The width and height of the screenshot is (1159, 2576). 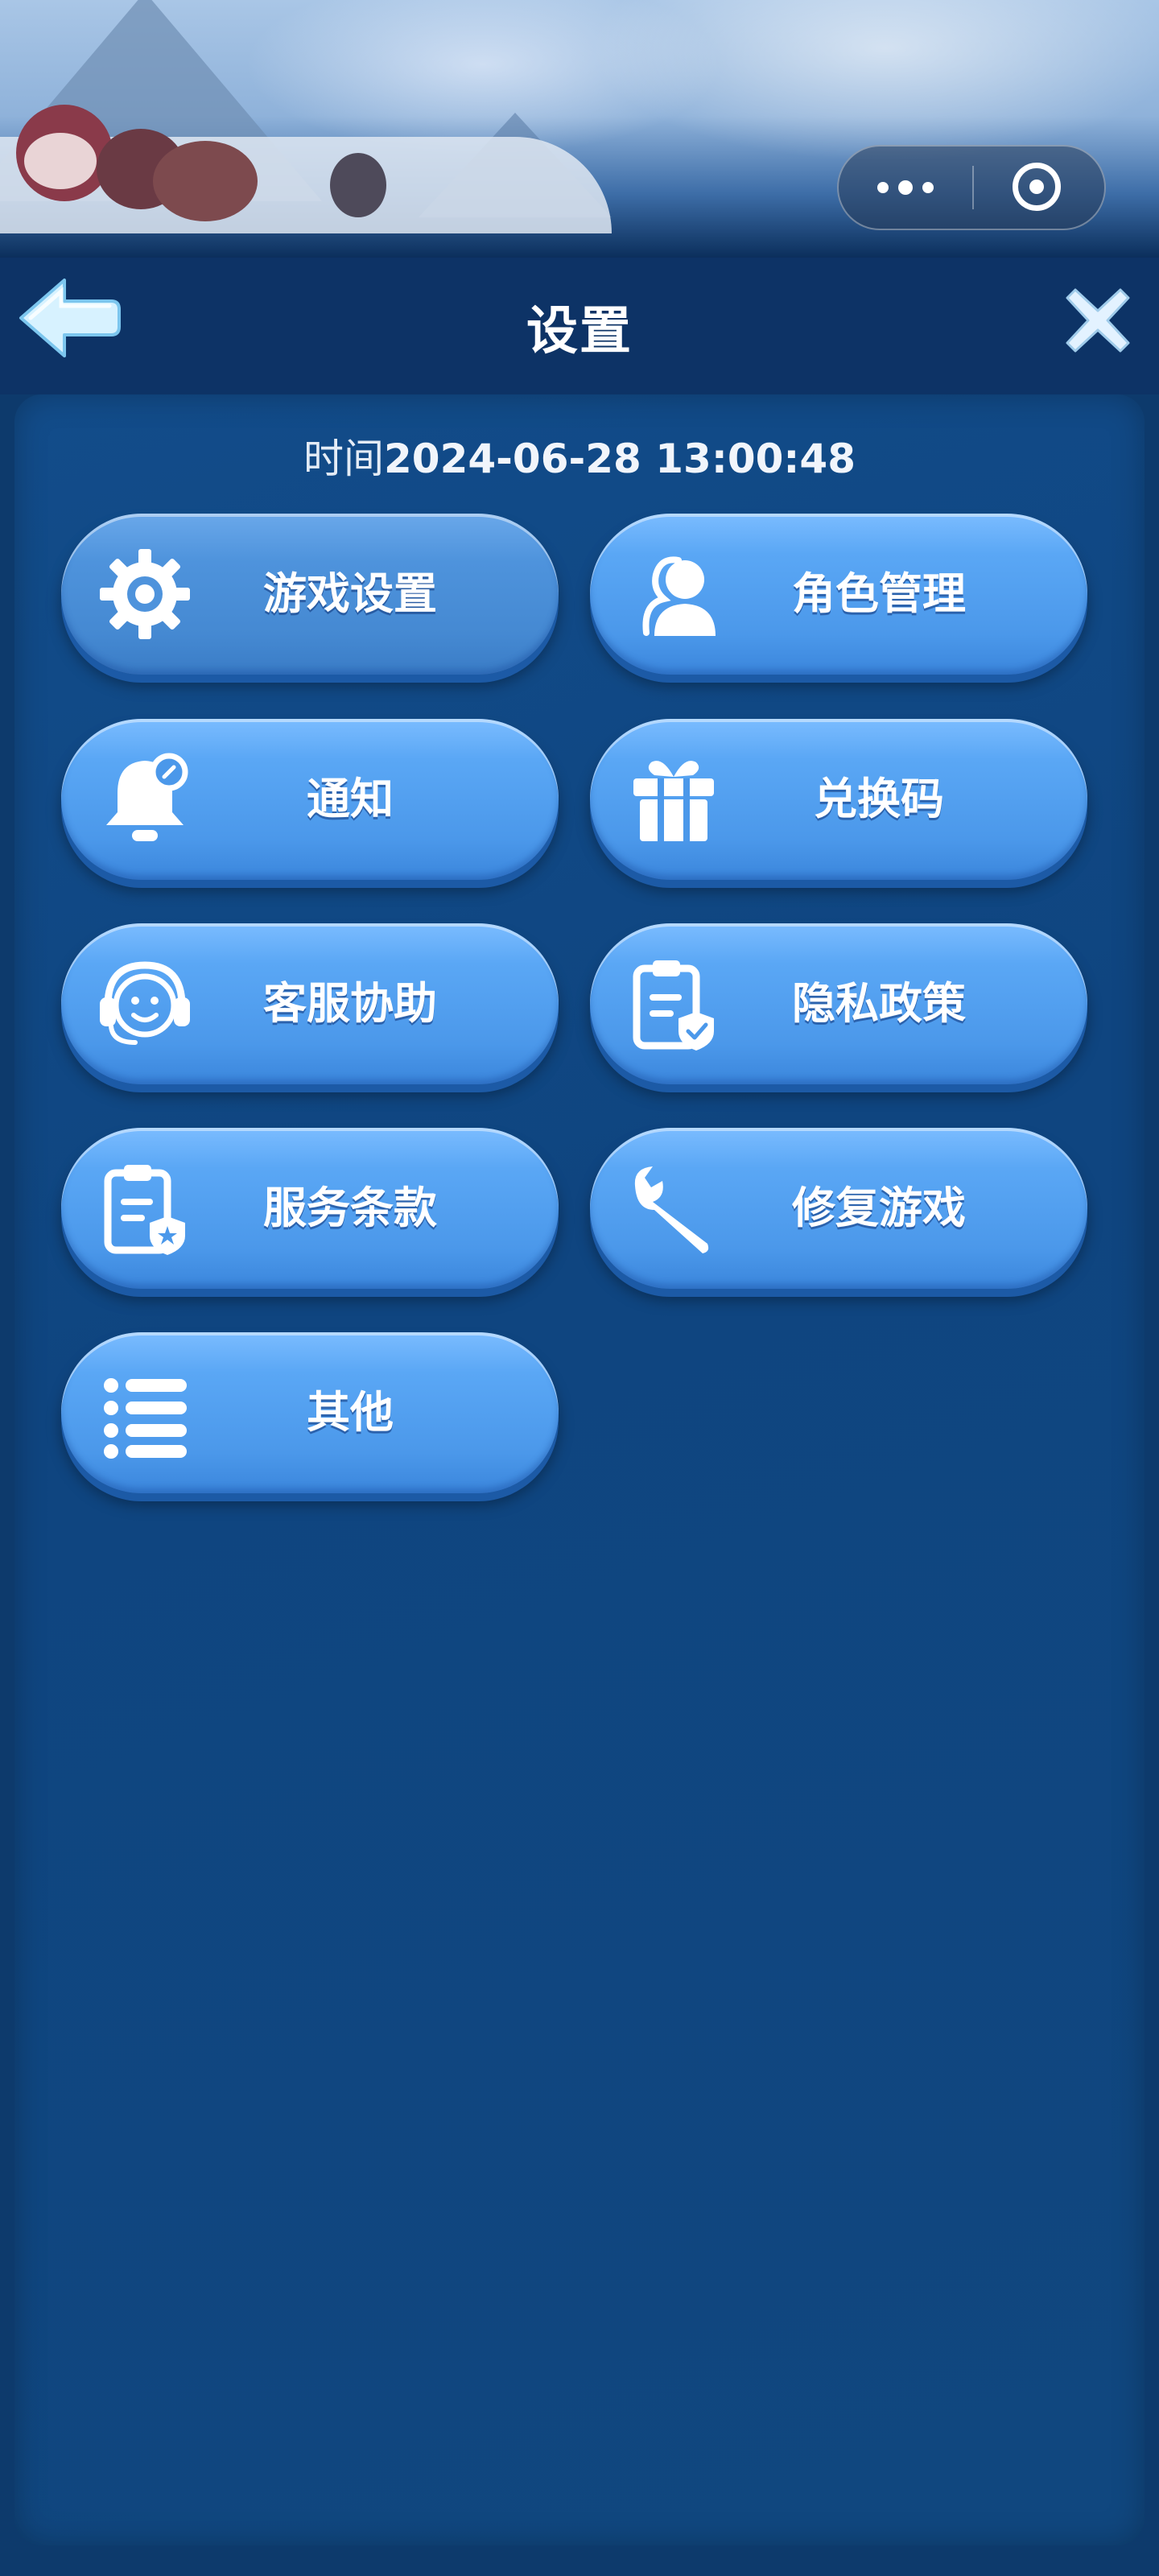 What do you see at coordinates (679, 596) in the screenshot?
I see `users-icon` at bounding box center [679, 596].